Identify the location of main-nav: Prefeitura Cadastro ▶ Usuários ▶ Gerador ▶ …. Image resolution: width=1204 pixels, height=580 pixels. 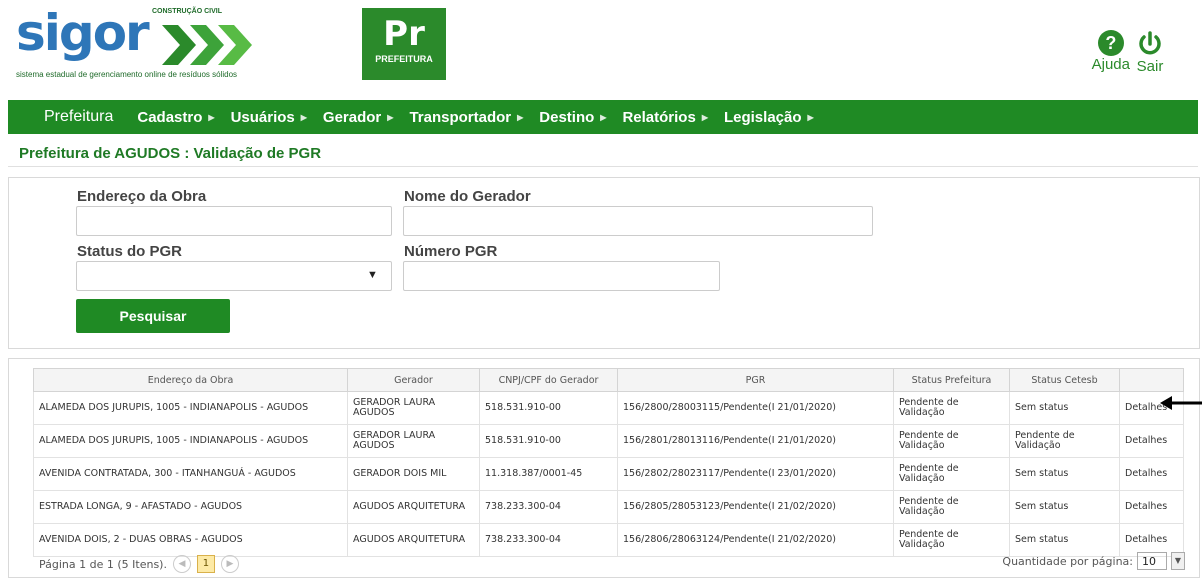
(603, 117).